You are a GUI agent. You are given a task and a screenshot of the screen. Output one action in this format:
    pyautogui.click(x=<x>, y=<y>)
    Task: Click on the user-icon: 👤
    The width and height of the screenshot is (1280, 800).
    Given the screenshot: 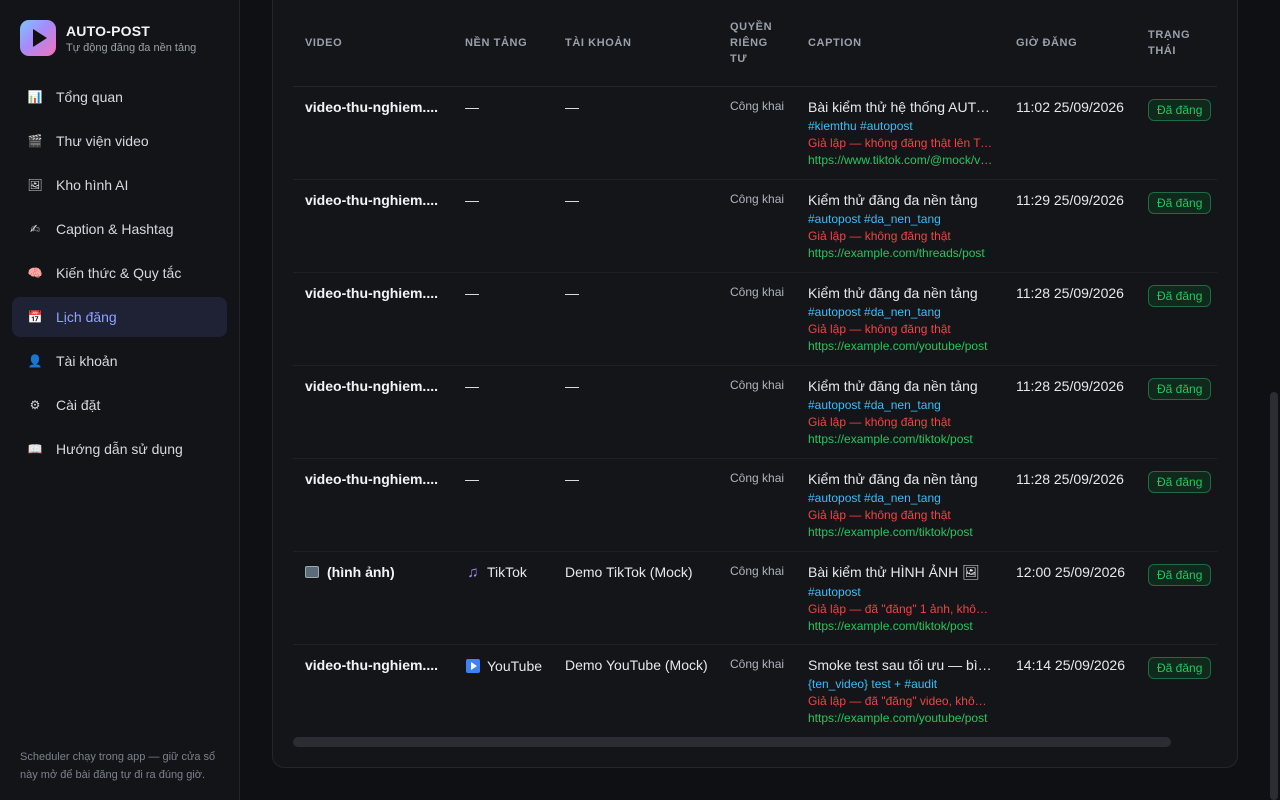 What is the action you would take?
    pyautogui.click(x=35, y=361)
    